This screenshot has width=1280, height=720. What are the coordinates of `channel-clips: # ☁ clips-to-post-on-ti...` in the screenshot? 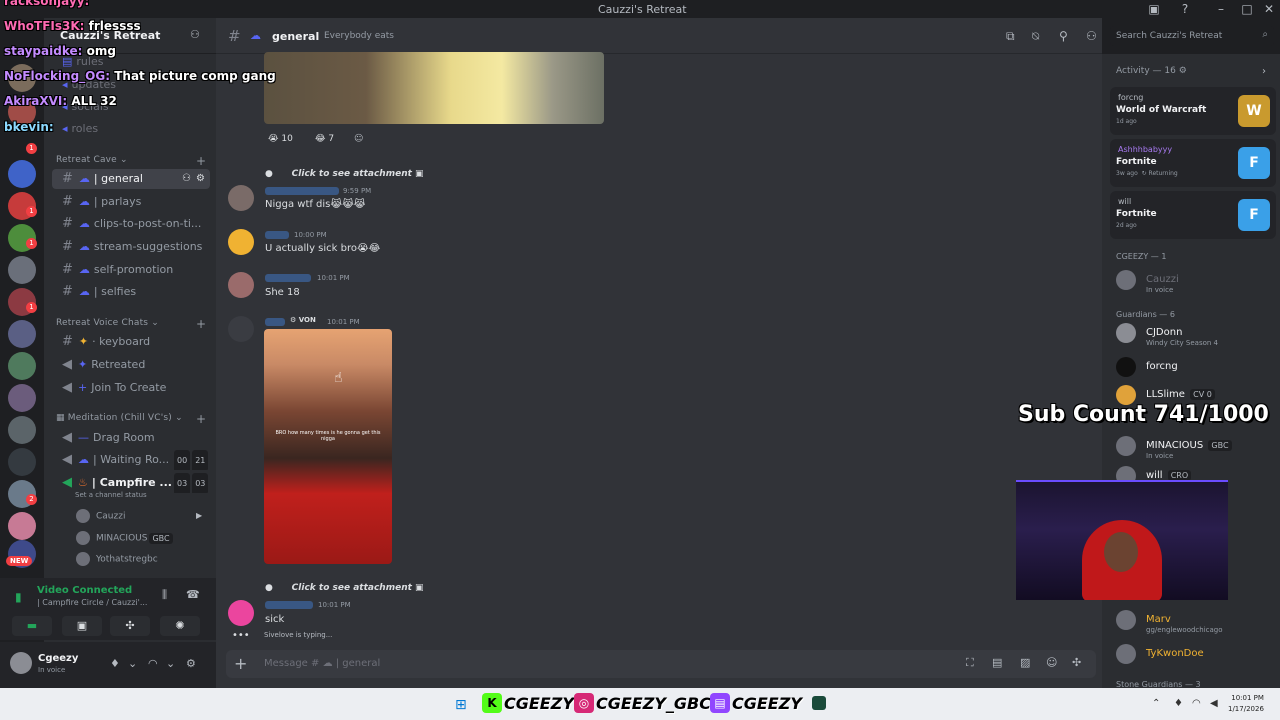 It's located at (131, 224).